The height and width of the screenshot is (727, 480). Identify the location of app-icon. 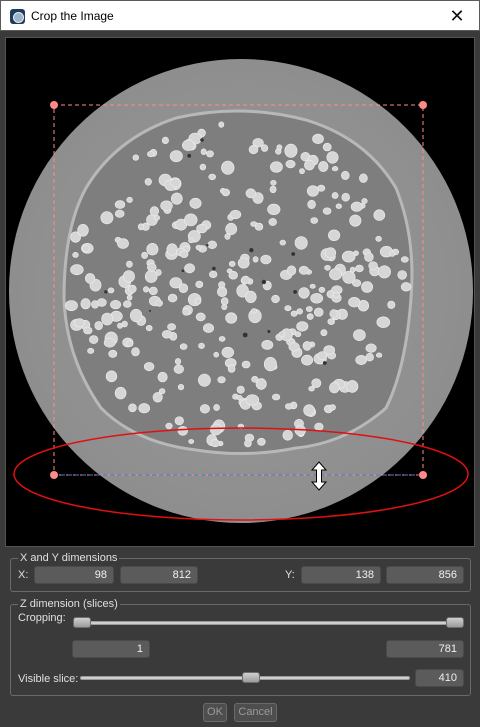
(17, 16).